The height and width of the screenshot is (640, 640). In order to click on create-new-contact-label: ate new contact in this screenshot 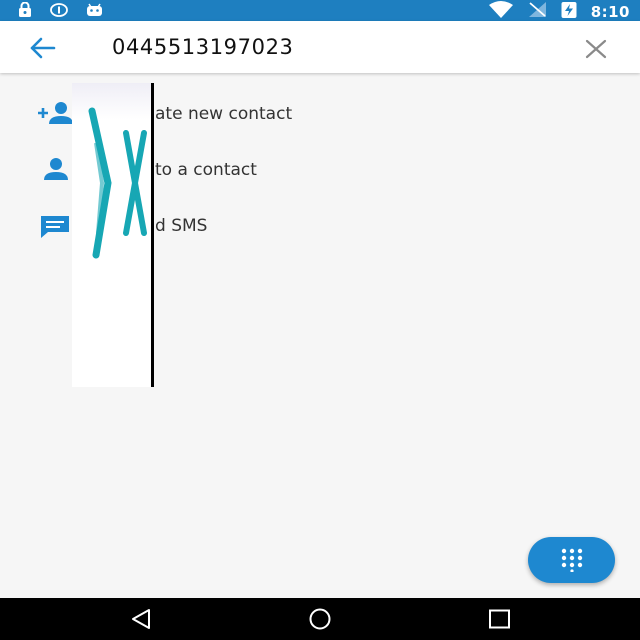, I will do `click(224, 114)`.